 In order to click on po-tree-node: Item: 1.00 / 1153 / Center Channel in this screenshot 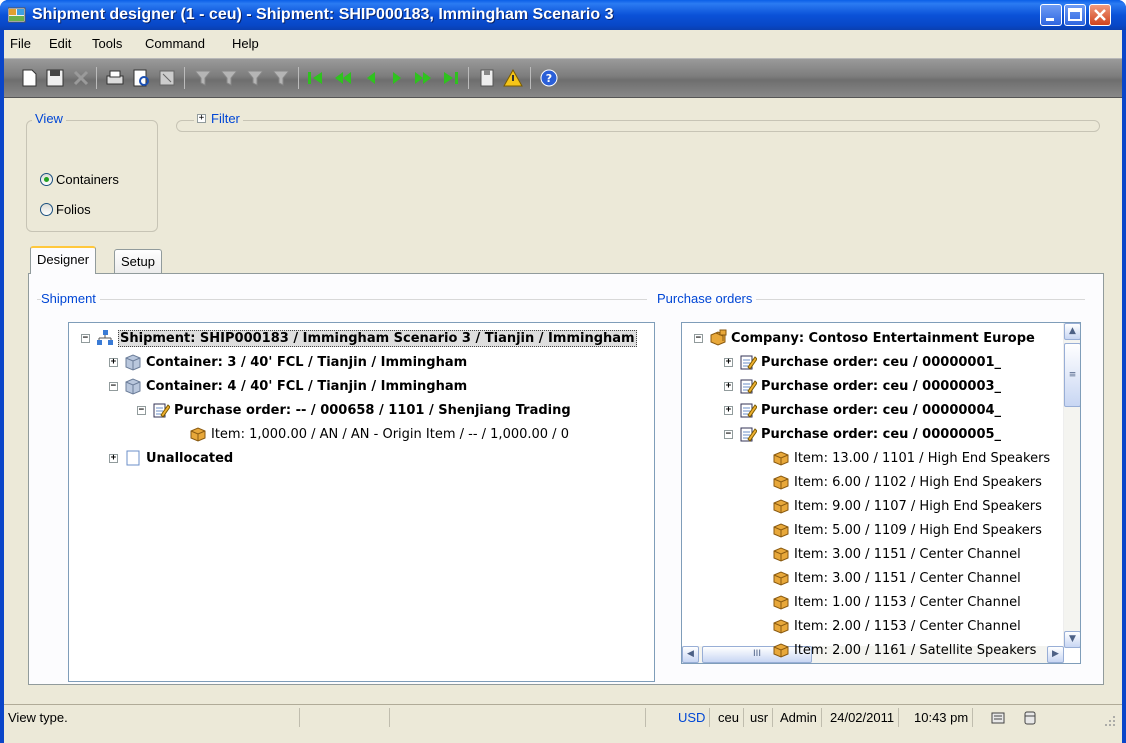, I will do `click(896, 602)`.